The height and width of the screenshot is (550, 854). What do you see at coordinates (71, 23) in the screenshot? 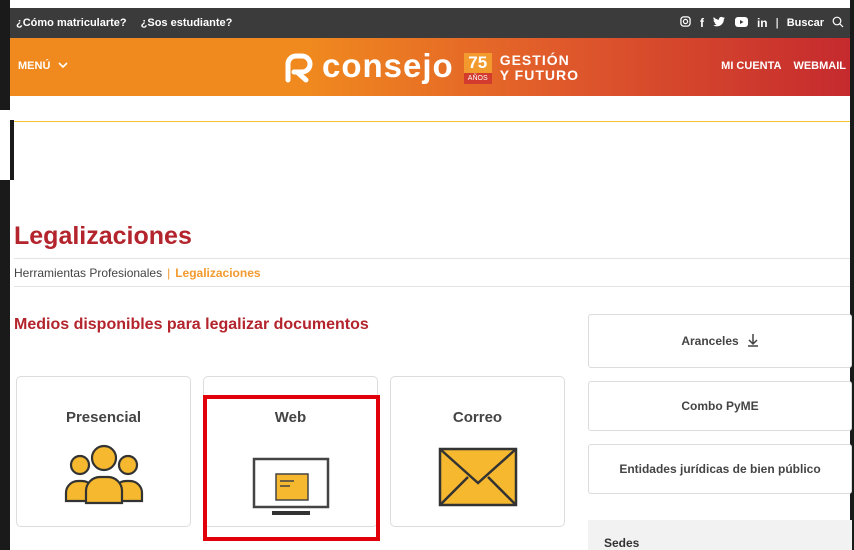
I see `link-como-matricularte: ¿Cómo matricularte?` at bounding box center [71, 23].